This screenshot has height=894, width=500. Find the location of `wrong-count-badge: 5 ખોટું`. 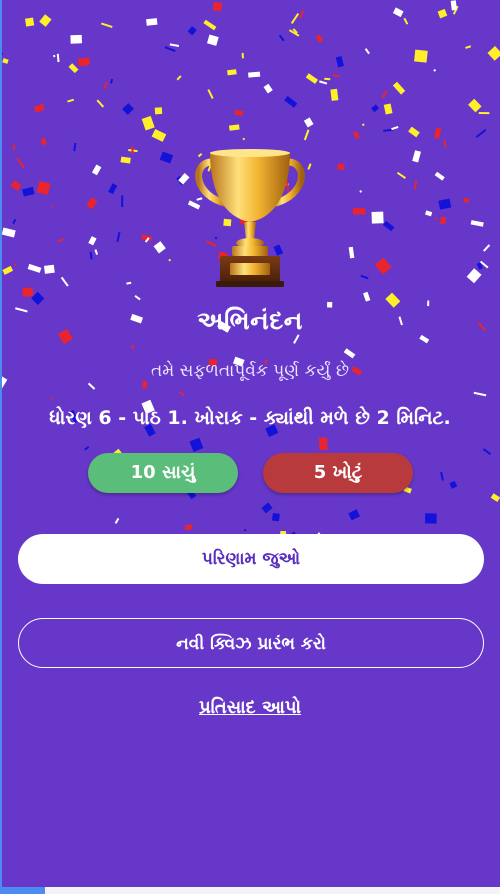

wrong-count-badge: 5 ખોટું is located at coordinates (338, 473).